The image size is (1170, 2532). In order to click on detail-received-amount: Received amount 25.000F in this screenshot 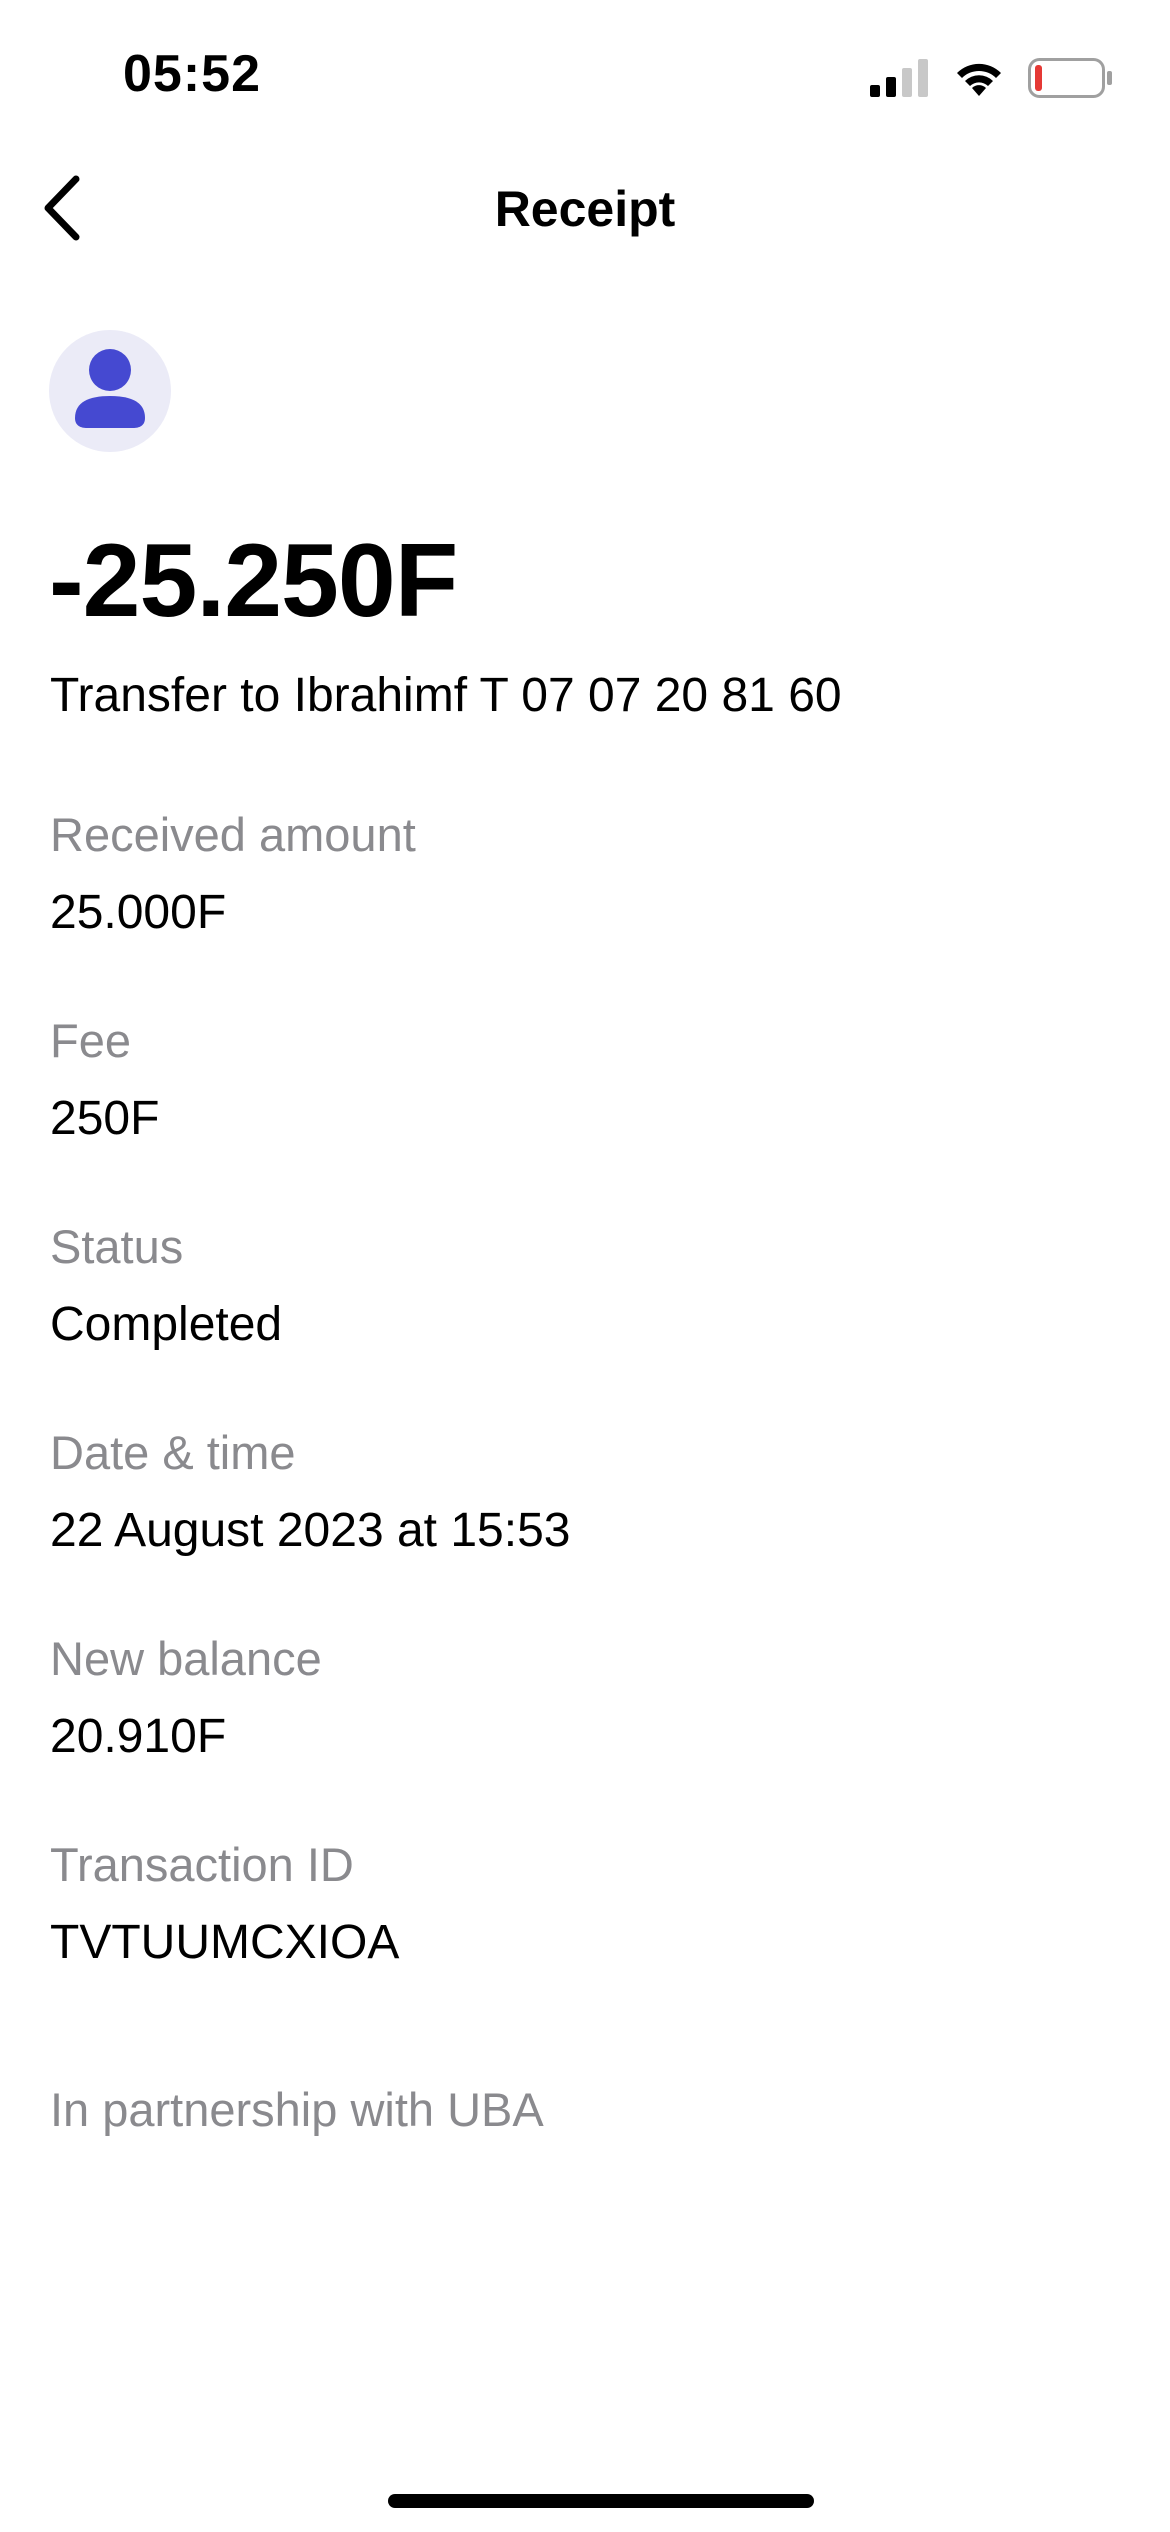, I will do `click(233, 874)`.